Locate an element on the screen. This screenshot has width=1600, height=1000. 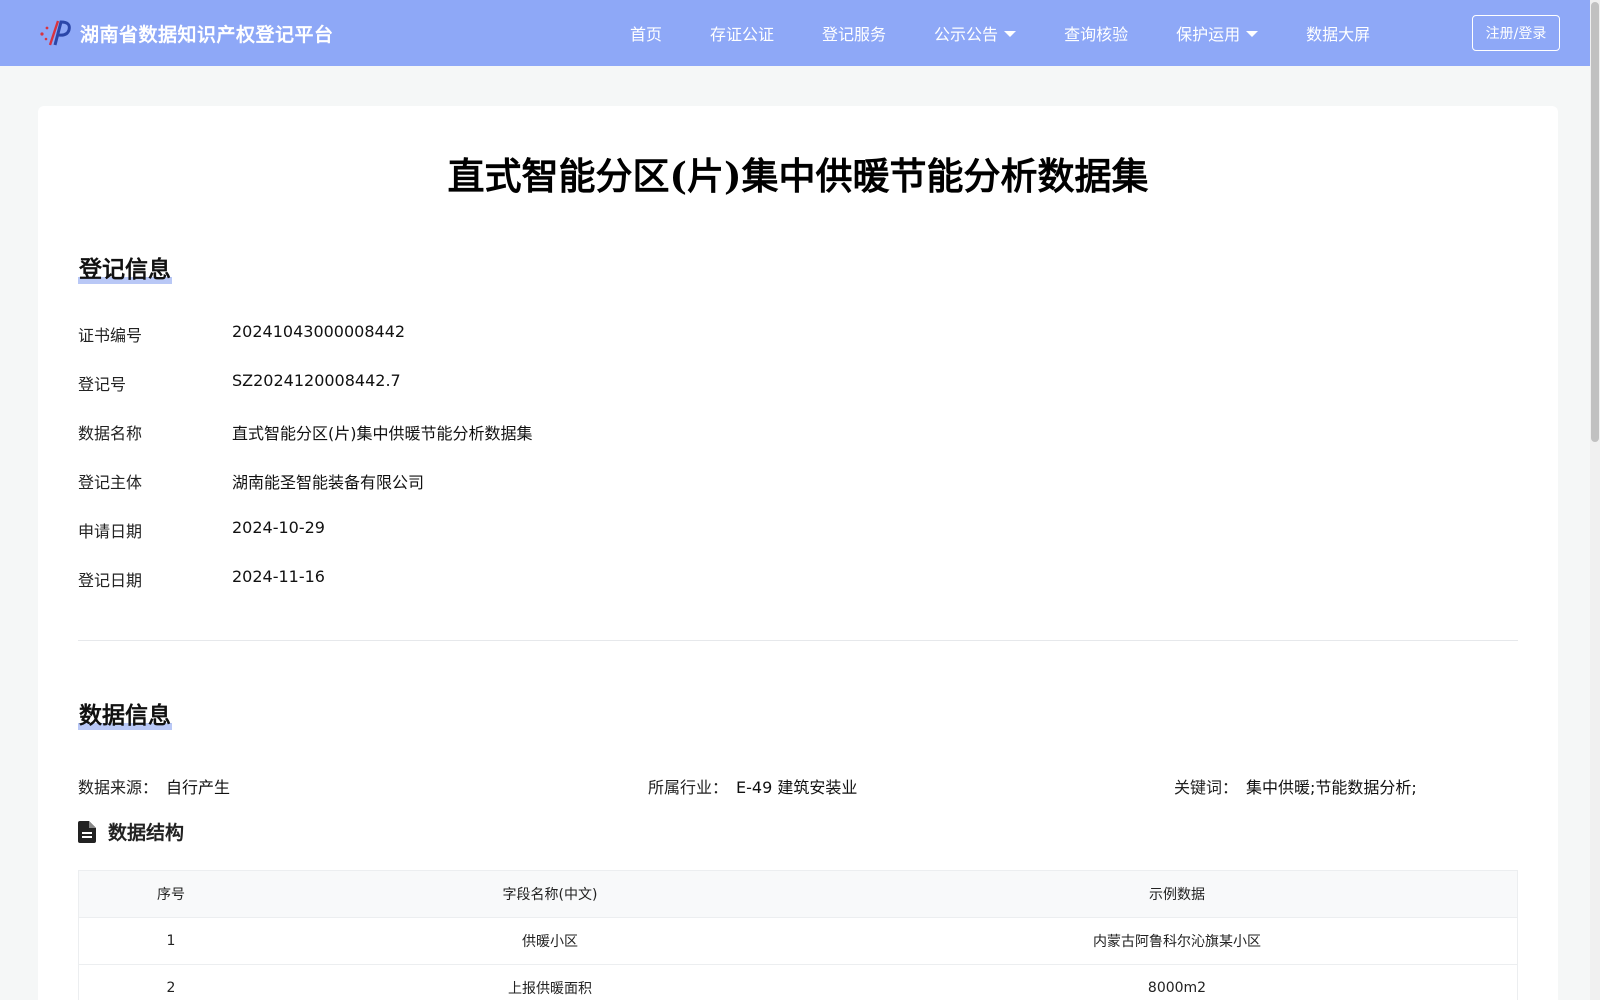
nav-label: 查询核验 is located at coordinates (1096, 34).